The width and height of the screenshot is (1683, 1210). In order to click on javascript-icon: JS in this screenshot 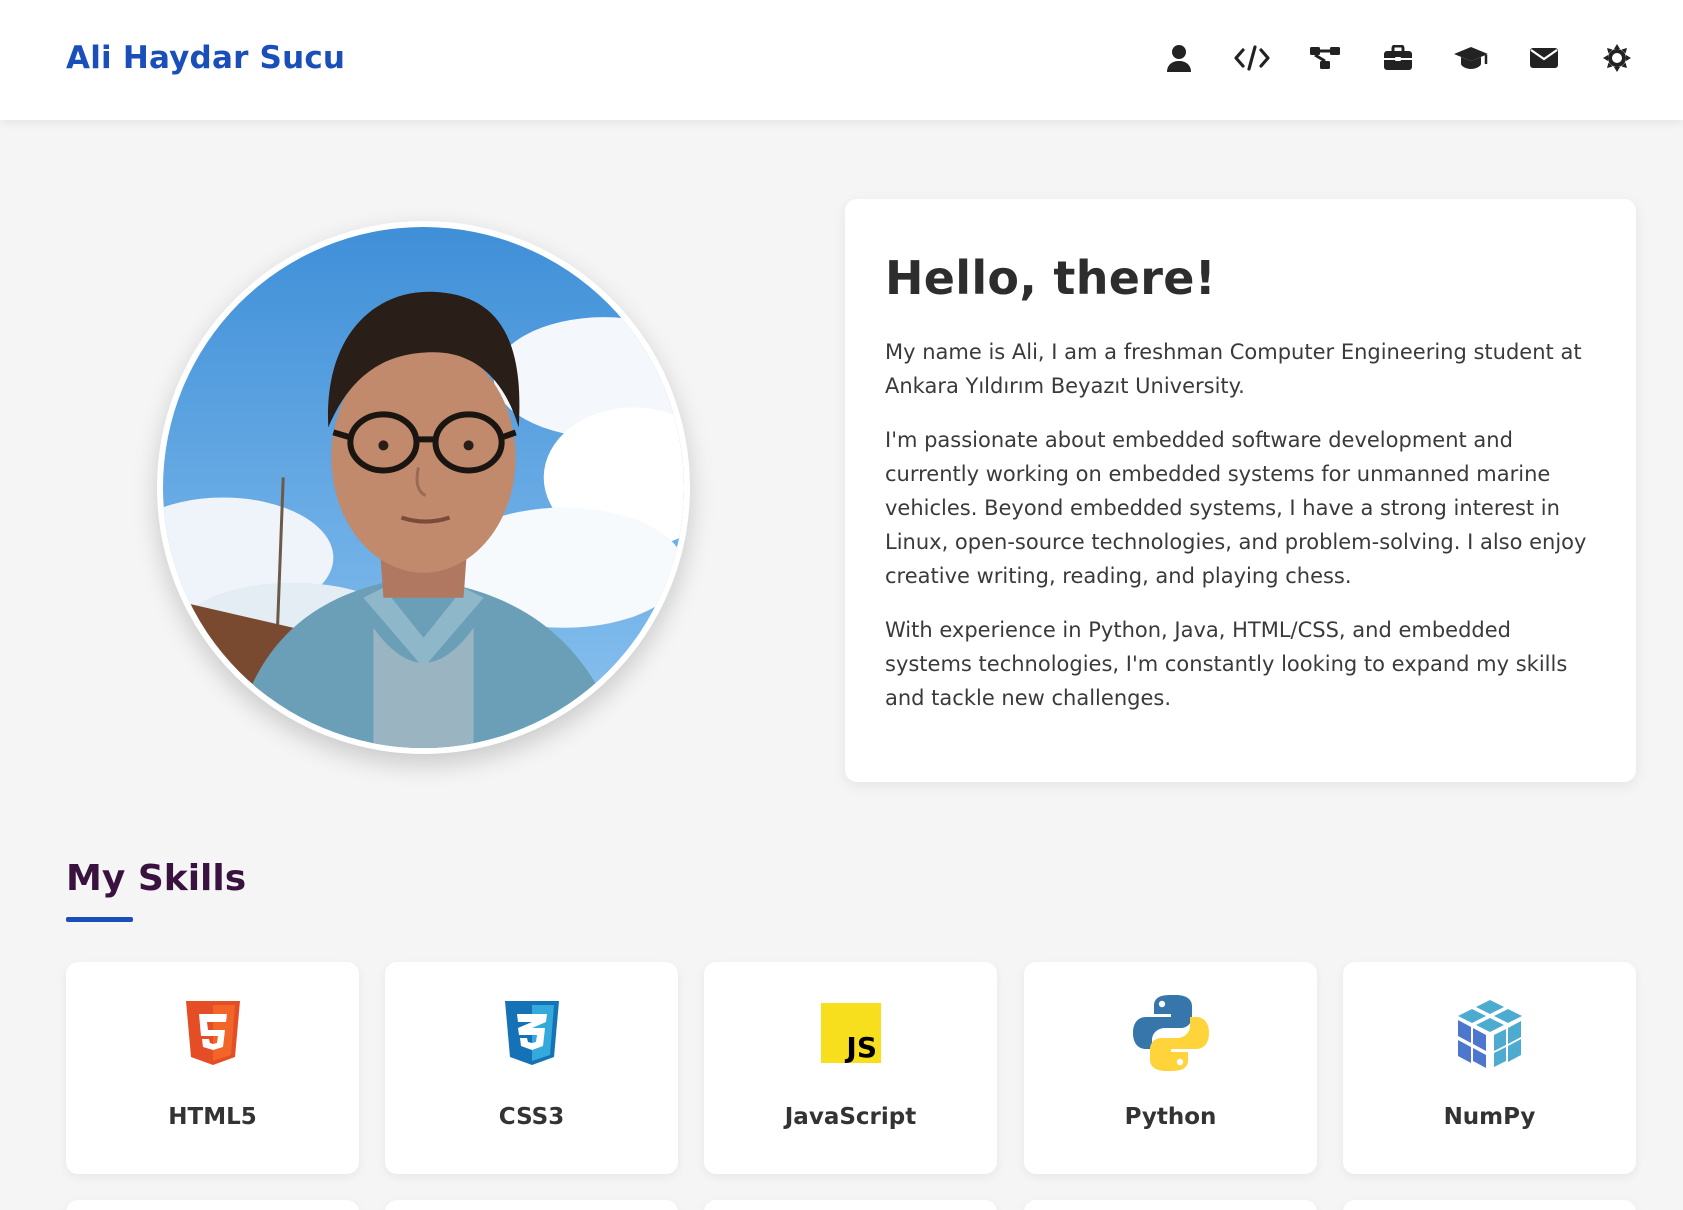, I will do `click(850, 1033)`.